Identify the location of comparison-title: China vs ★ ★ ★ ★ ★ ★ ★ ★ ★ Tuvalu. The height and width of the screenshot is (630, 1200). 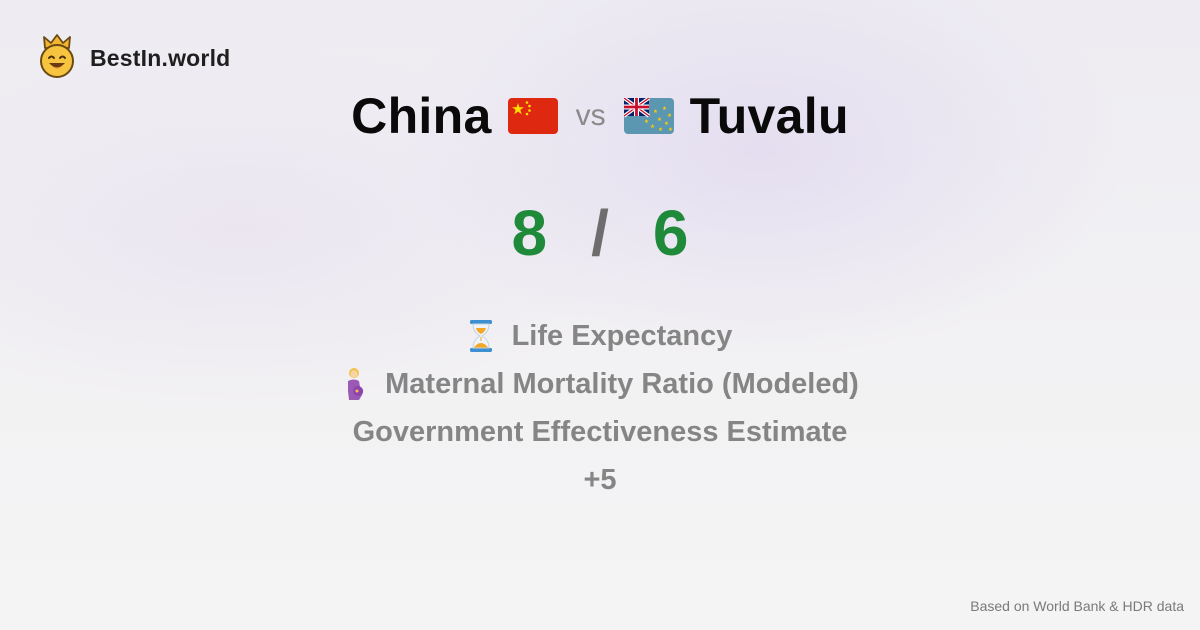
(600, 116).